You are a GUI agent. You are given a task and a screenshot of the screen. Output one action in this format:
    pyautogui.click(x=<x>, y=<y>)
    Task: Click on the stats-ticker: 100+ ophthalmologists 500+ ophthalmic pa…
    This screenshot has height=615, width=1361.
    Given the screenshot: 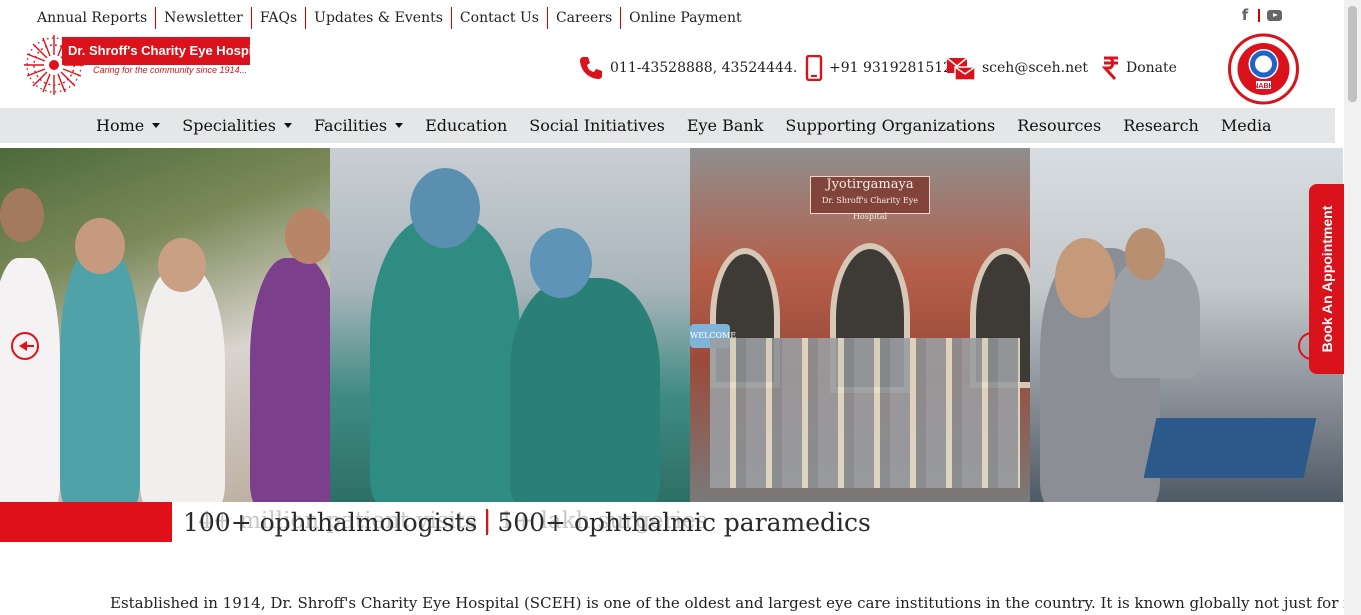 What is the action you would take?
    pyautogui.click(x=527, y=522)
    